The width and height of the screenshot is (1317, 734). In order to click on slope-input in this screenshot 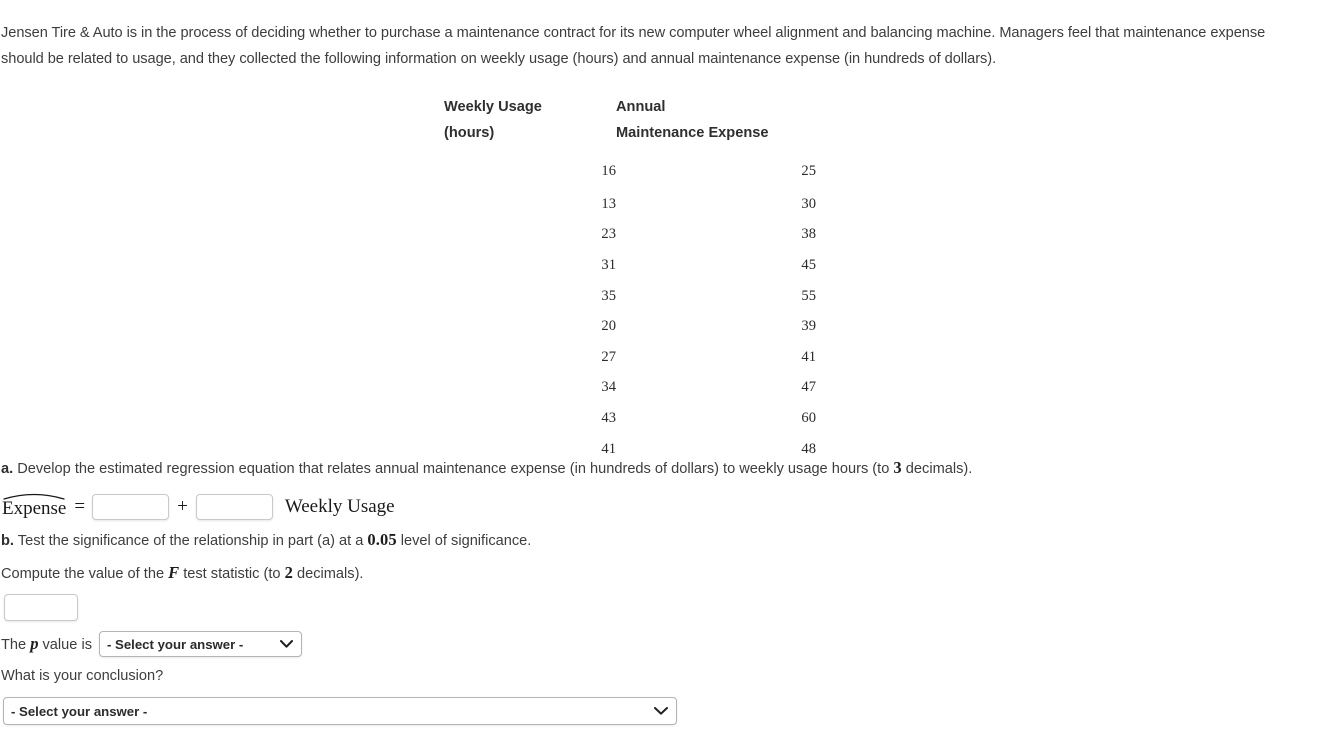, I will do `click(234, 507)`.